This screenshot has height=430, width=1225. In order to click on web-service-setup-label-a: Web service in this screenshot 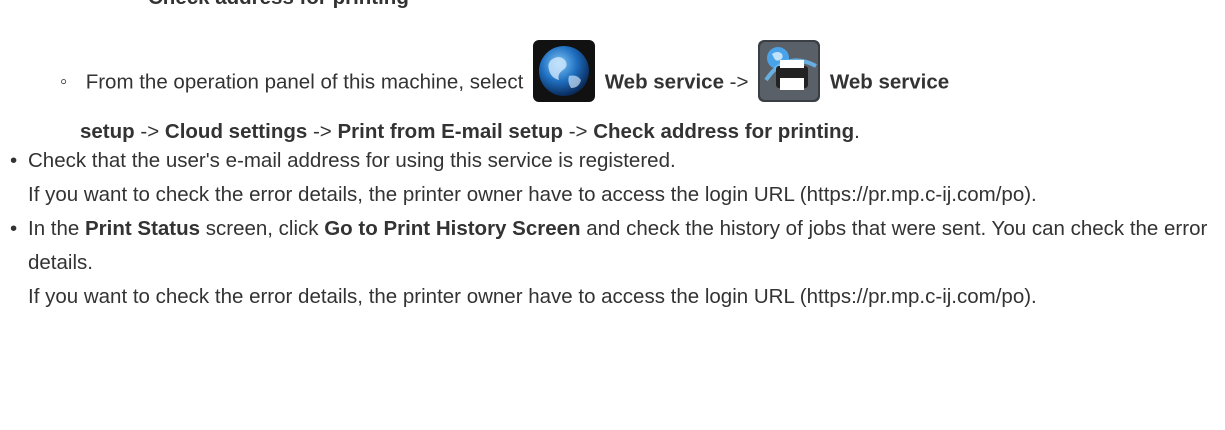, I will do `click(889, 82)`.